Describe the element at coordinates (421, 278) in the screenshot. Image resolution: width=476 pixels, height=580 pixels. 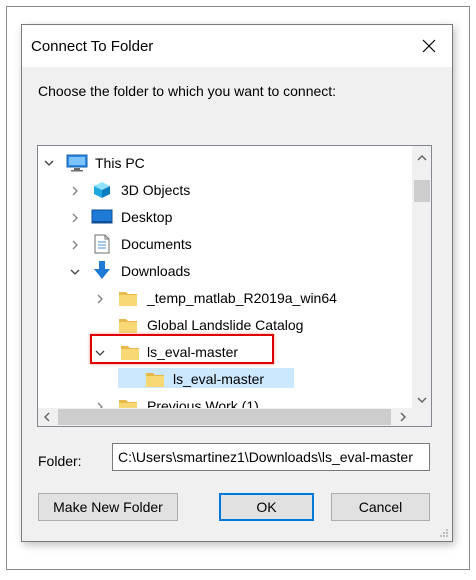
I see `vertical-scrollbar` at that location.